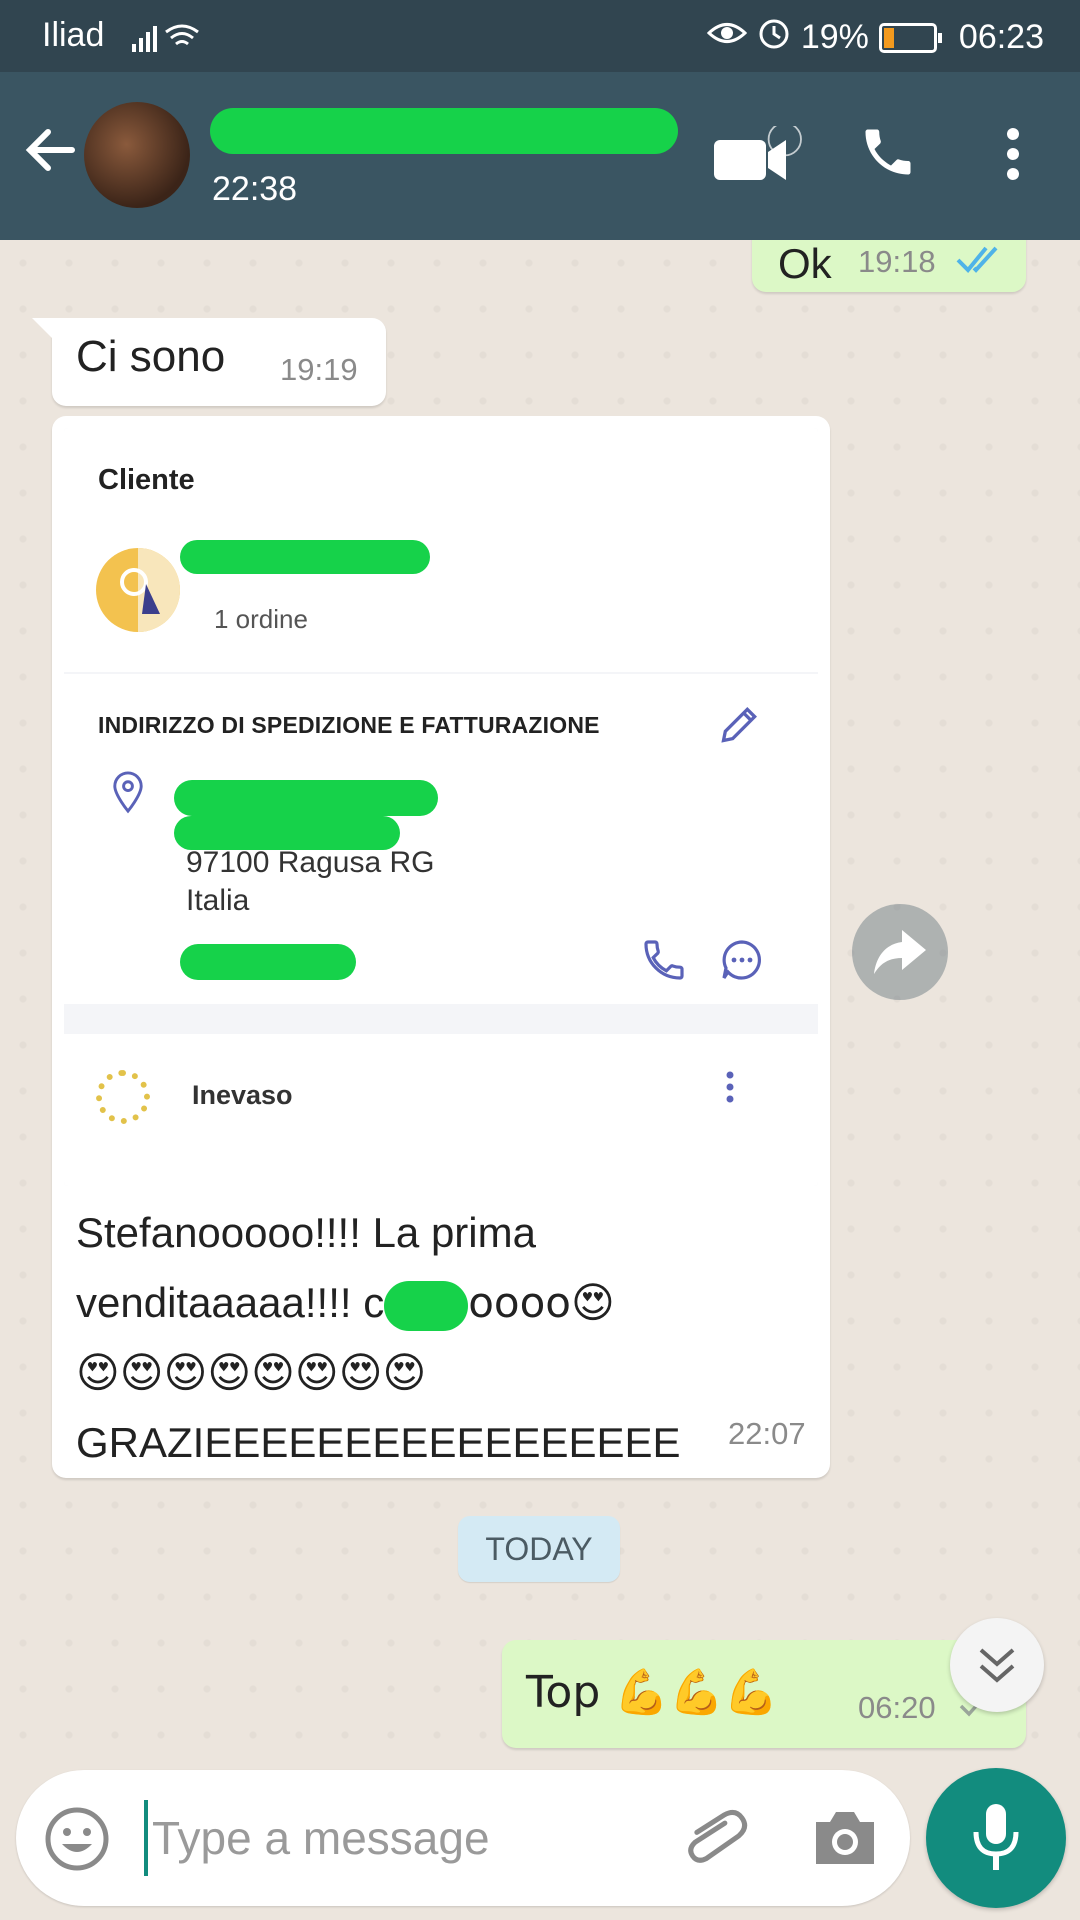  What do you see at coordinates (218, 900) in the screenshot?
I see `address-country: Italia` at bounding box center [218, 900].